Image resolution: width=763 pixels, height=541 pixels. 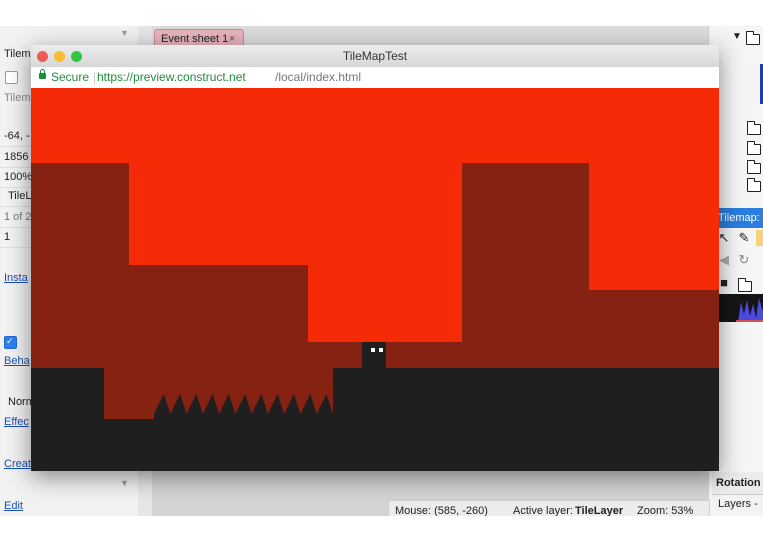 I want to click on bottom-margin, so click(x=381, y=528).